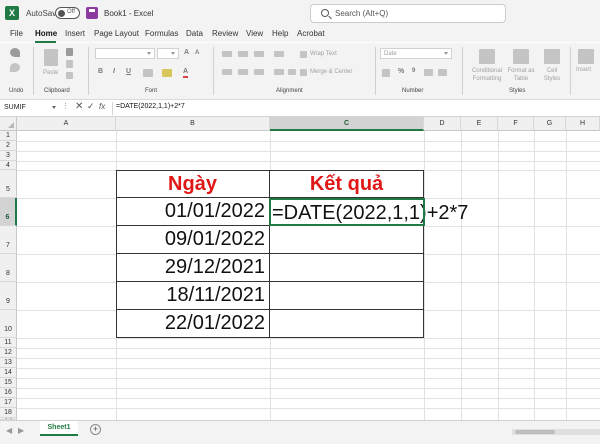 The width and height of the screenshot is (600, 444). I want to click on cancel-icon: ✕, so click(79, 106).